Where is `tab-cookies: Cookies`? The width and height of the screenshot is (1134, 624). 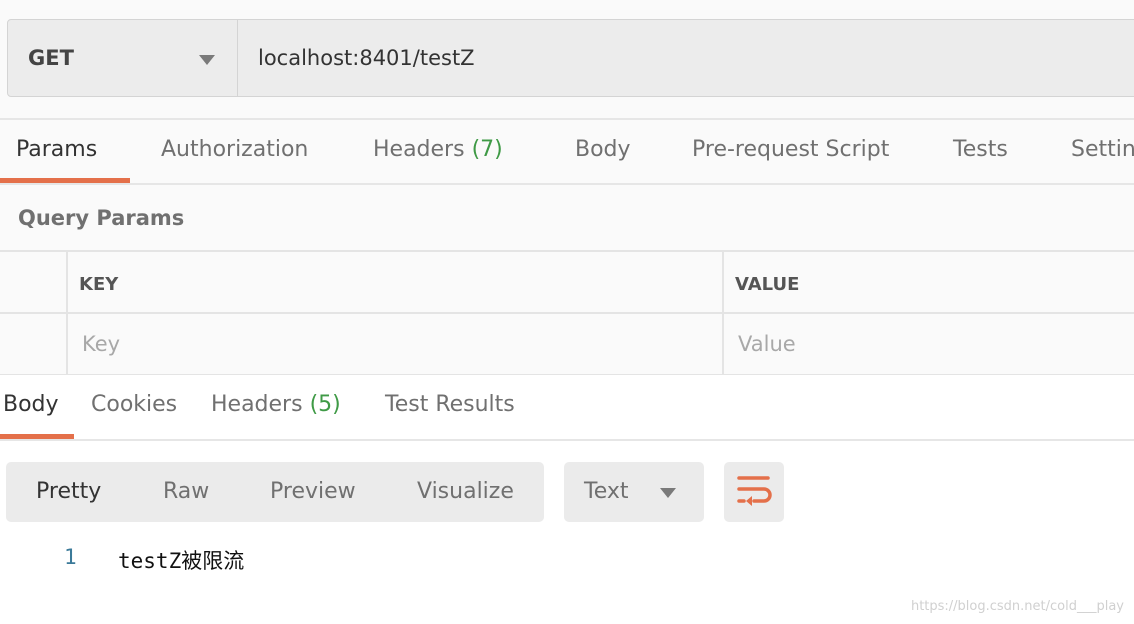 tab-cookies: Cookies is located at coordinates (134, 404).